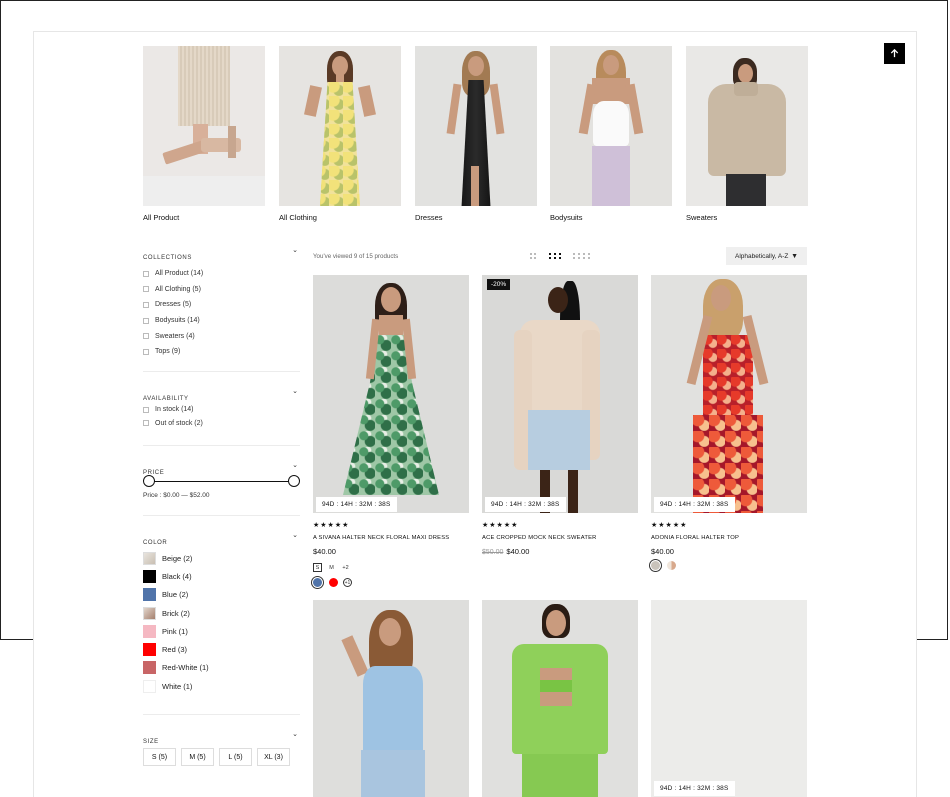 The height and width of the screenshot is (797, 950). What do you see at coordinates (317, 567) in the screenshot?
I see `size-option: S` at bounding box center [317, 567].